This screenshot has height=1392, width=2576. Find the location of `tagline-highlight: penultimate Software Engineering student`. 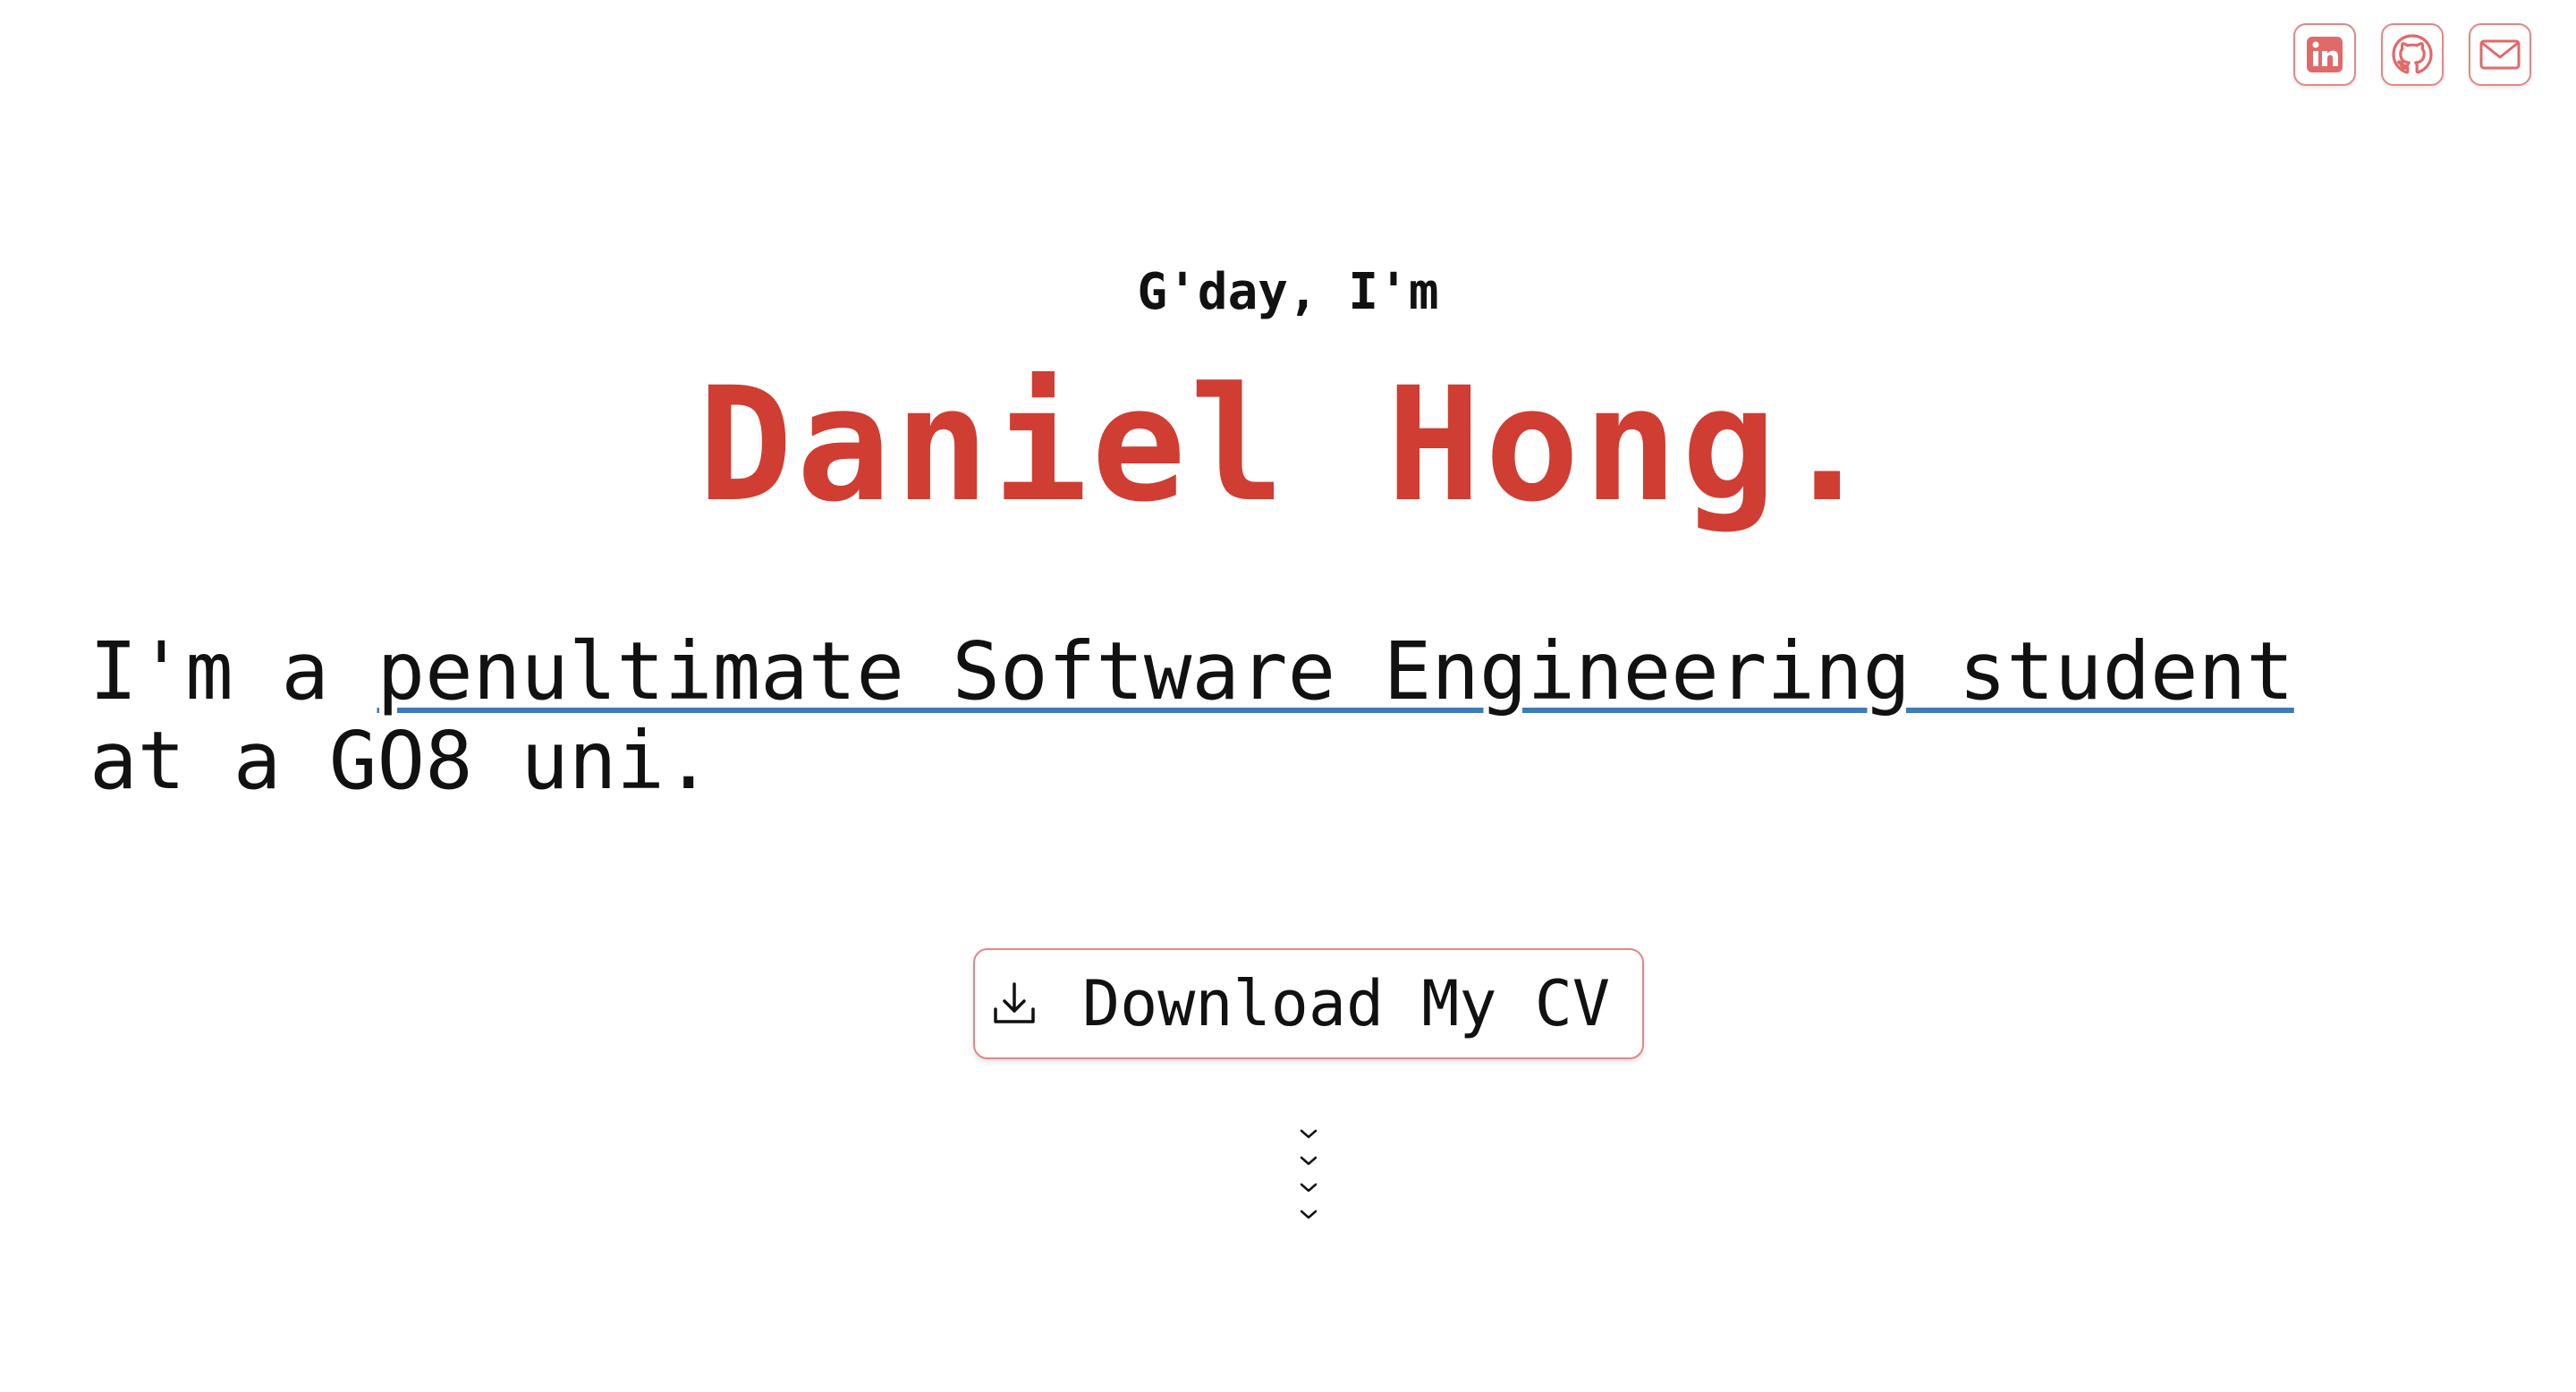

tagline-highlight: penultimate Software Engineering student is located at coordinates (1335, 670).